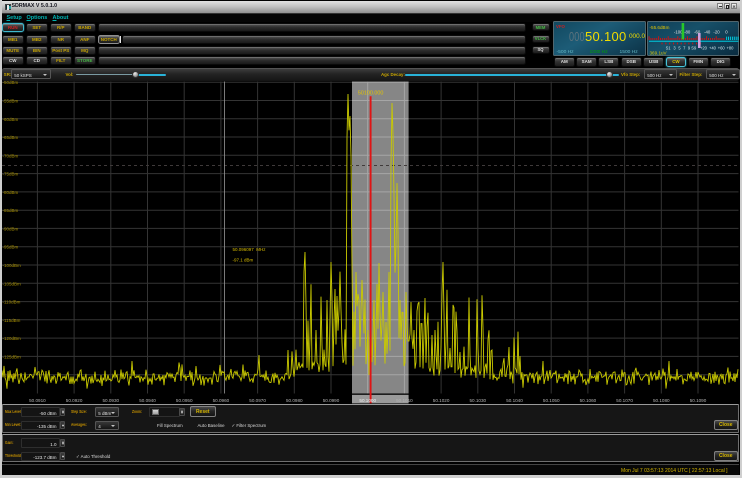  Describe the element at coordinates (11, 174) in the screenshot. I see `svg-text: -75dBm` at that location.